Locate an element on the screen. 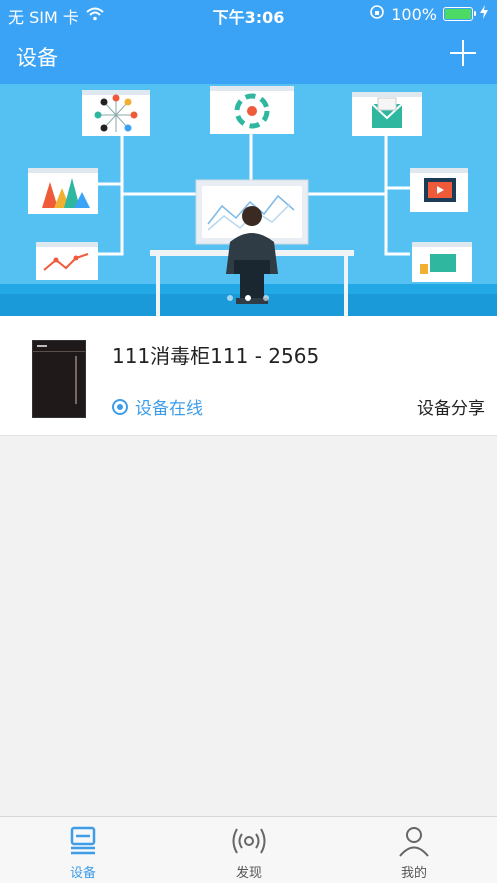  tab-profile: 我的 is located at coordinates (414, 850).